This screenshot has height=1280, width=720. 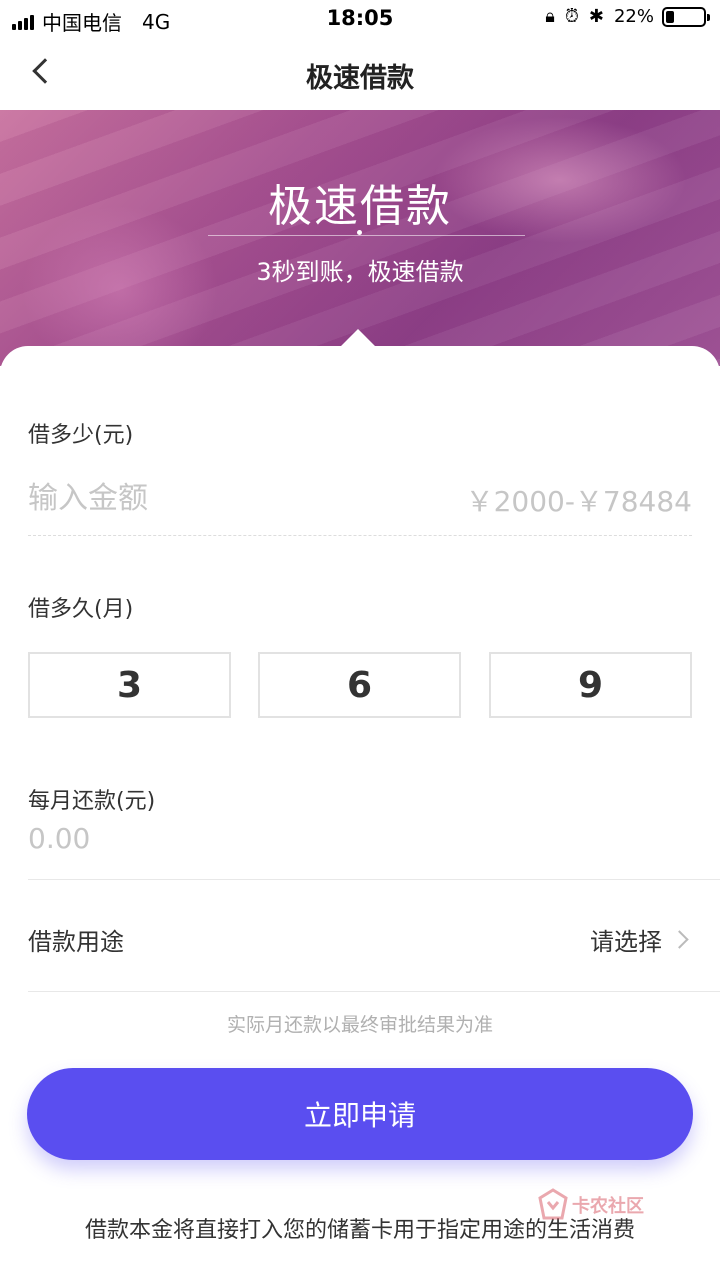 What do you see at coordinates (359, 232) in the screenshot?
I see `banner-divider-dot` at bounding box center [359, 232].